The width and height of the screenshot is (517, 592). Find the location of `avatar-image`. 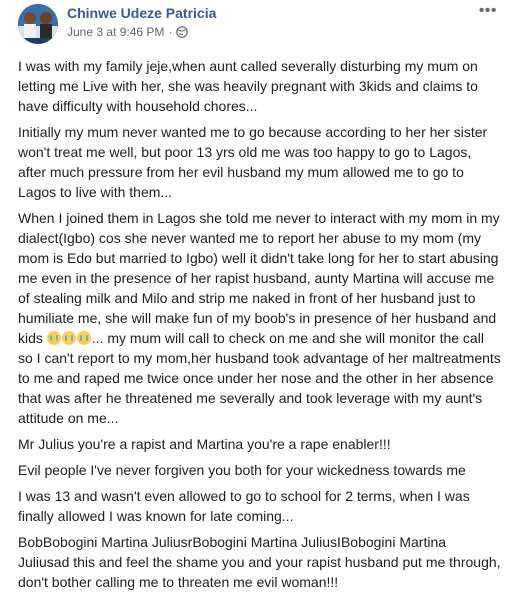

avatar-image is located at coordinates (38, 24).